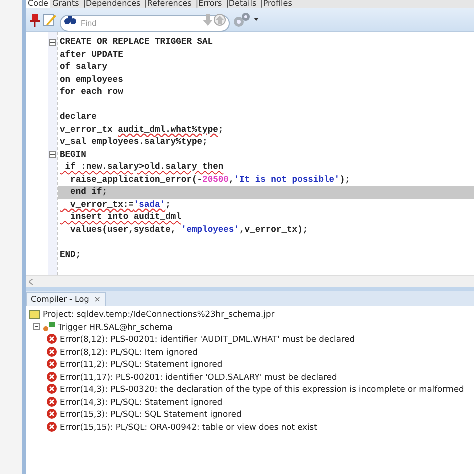  What do you see at coordinates (136, 42) in the screenshot?
I see `code-line: CREATE OR REPLACE TRIGGER SAL` at bounding box center [136, 42].